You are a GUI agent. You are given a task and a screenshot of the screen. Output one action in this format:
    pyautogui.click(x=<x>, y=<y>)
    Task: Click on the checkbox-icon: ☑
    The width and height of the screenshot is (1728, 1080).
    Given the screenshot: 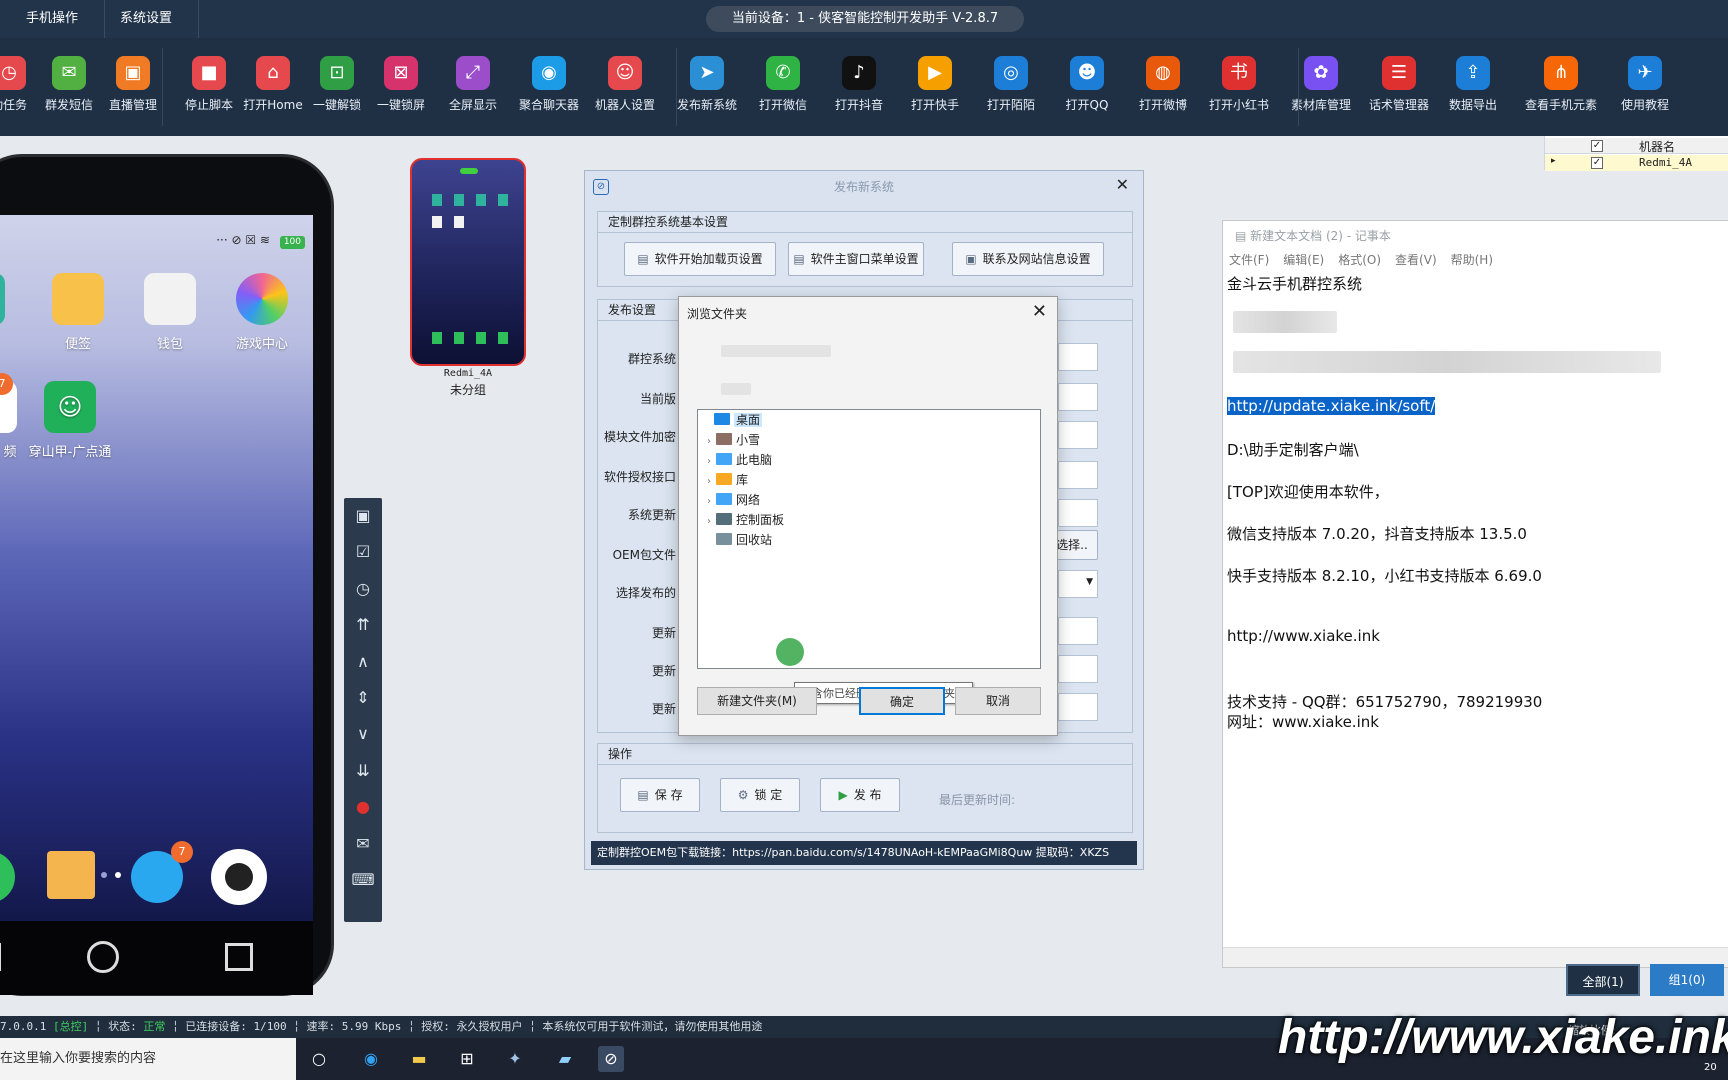 What is the action you would take?
    pyautogui.click(x=363, y=552)
    